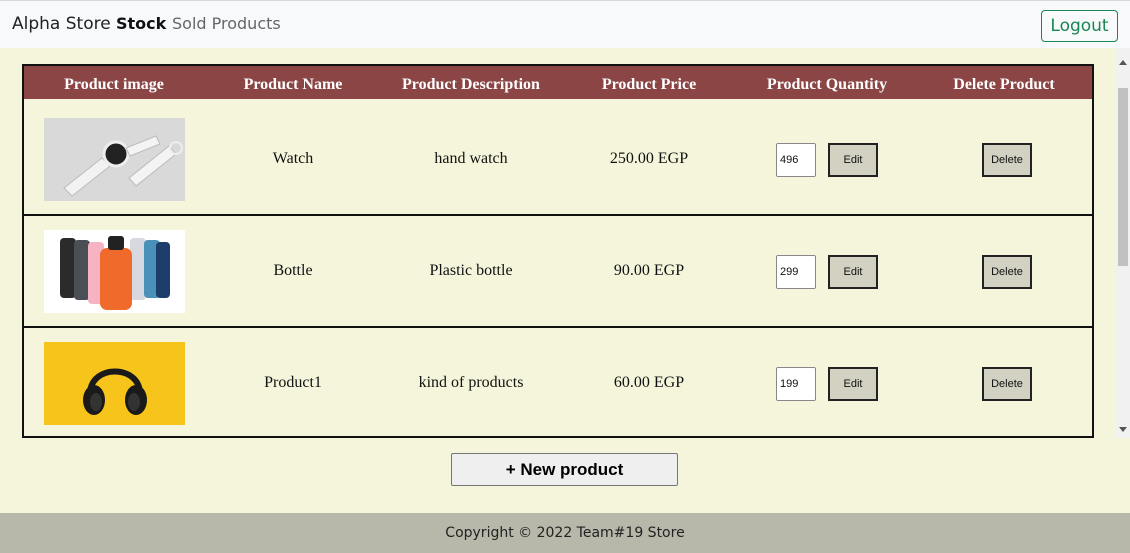 The height and width of the screenshot is (553, 1130). Describe the element at coordinates (61, 24) in the screenshot. I see `brand-link: Alpha Store` at that location.